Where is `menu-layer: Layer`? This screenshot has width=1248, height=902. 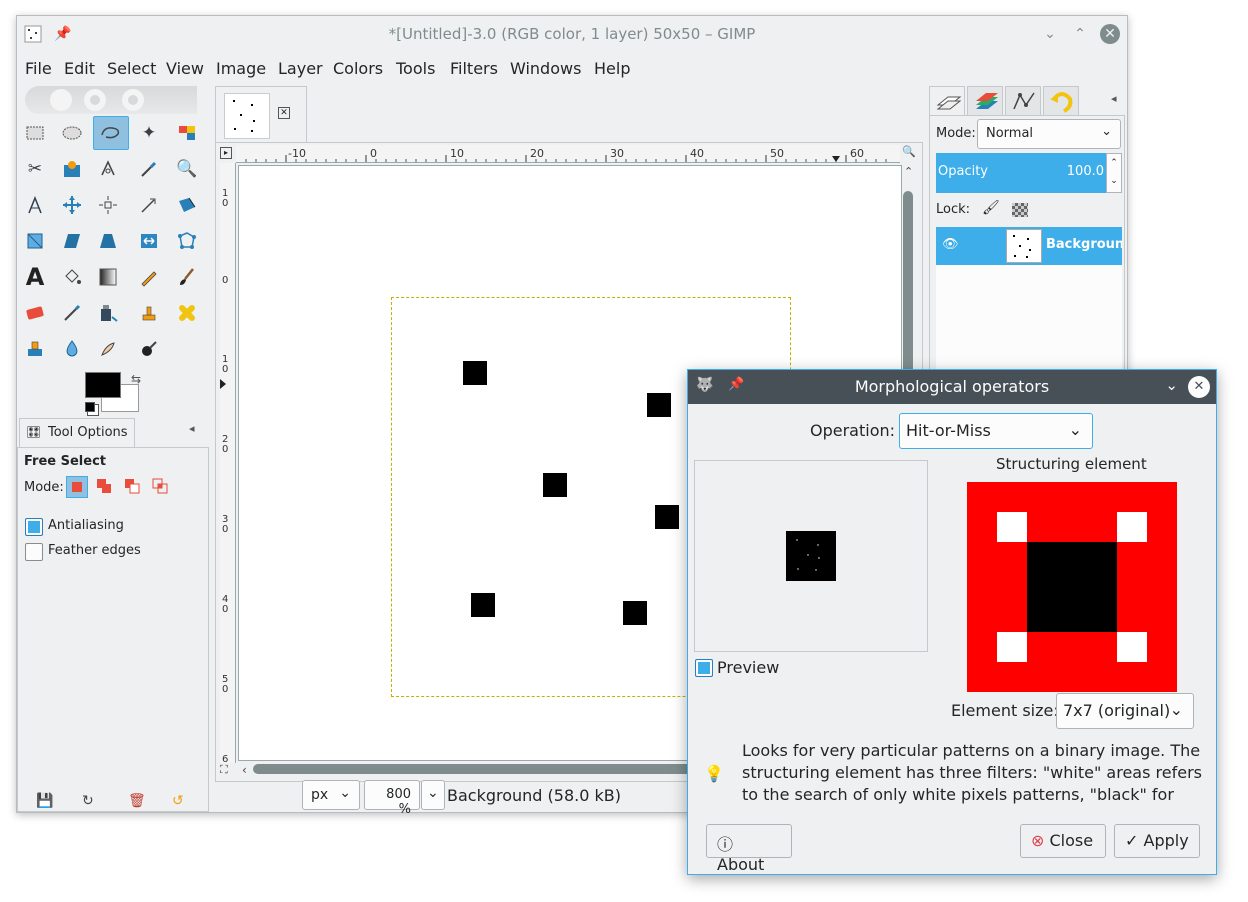 menu-layer: Layer is located at coordinates (300, 68).